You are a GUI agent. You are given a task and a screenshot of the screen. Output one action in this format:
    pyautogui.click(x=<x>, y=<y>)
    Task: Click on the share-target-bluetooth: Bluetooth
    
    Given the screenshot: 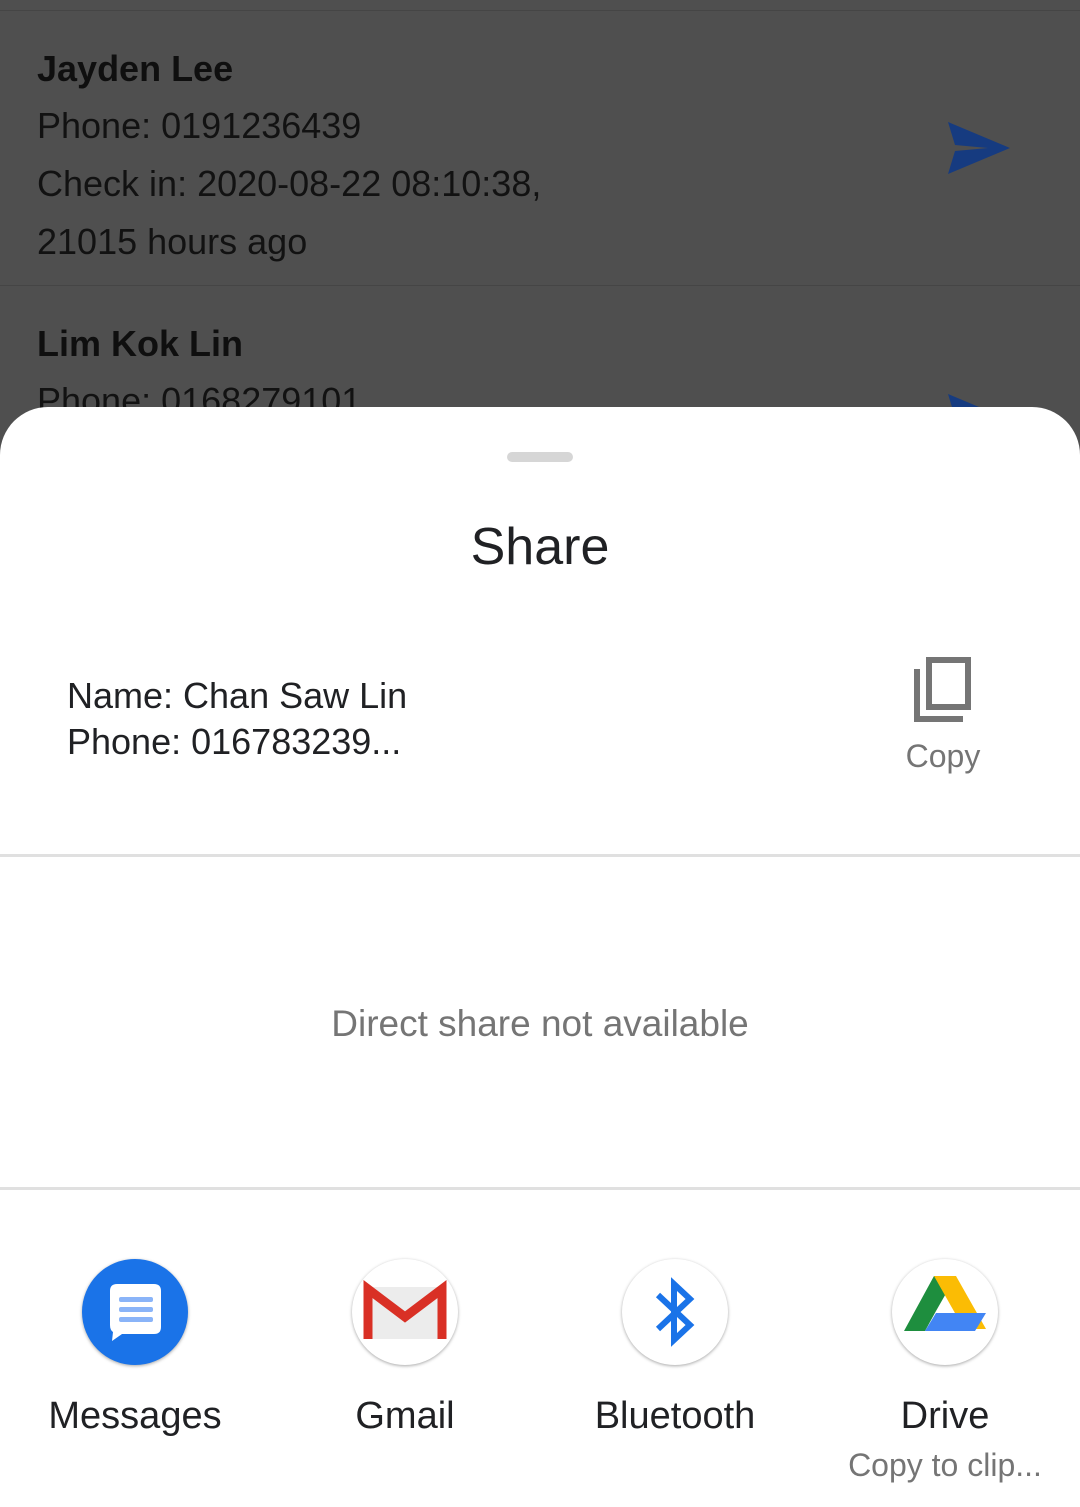 What is the action you would take?
    pyautogui.click(x=675, y=1377)
    